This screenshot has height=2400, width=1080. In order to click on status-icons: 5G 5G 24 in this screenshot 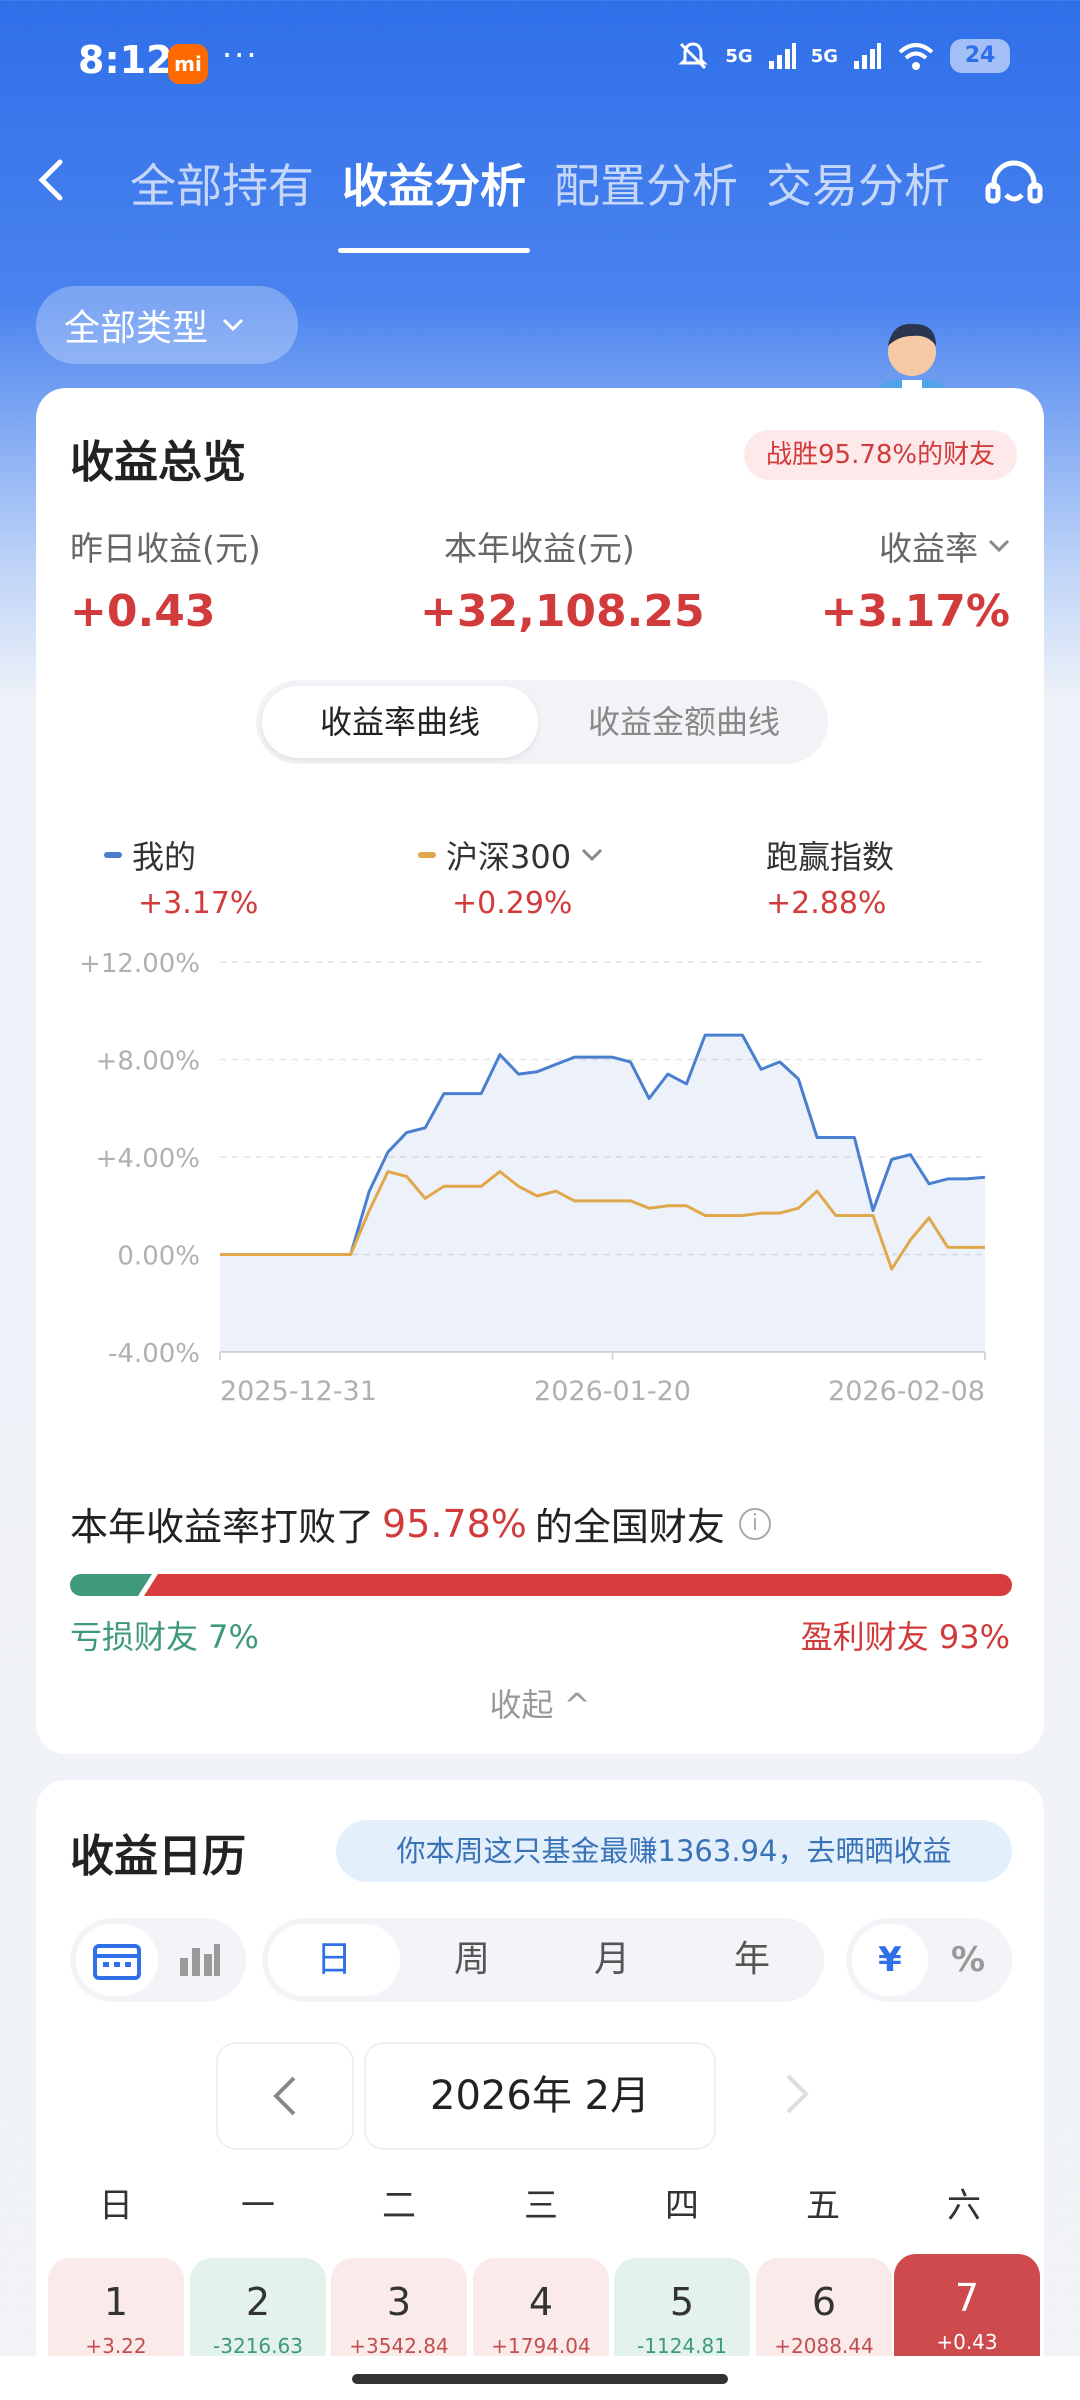, I will do `click(842, 56)`.